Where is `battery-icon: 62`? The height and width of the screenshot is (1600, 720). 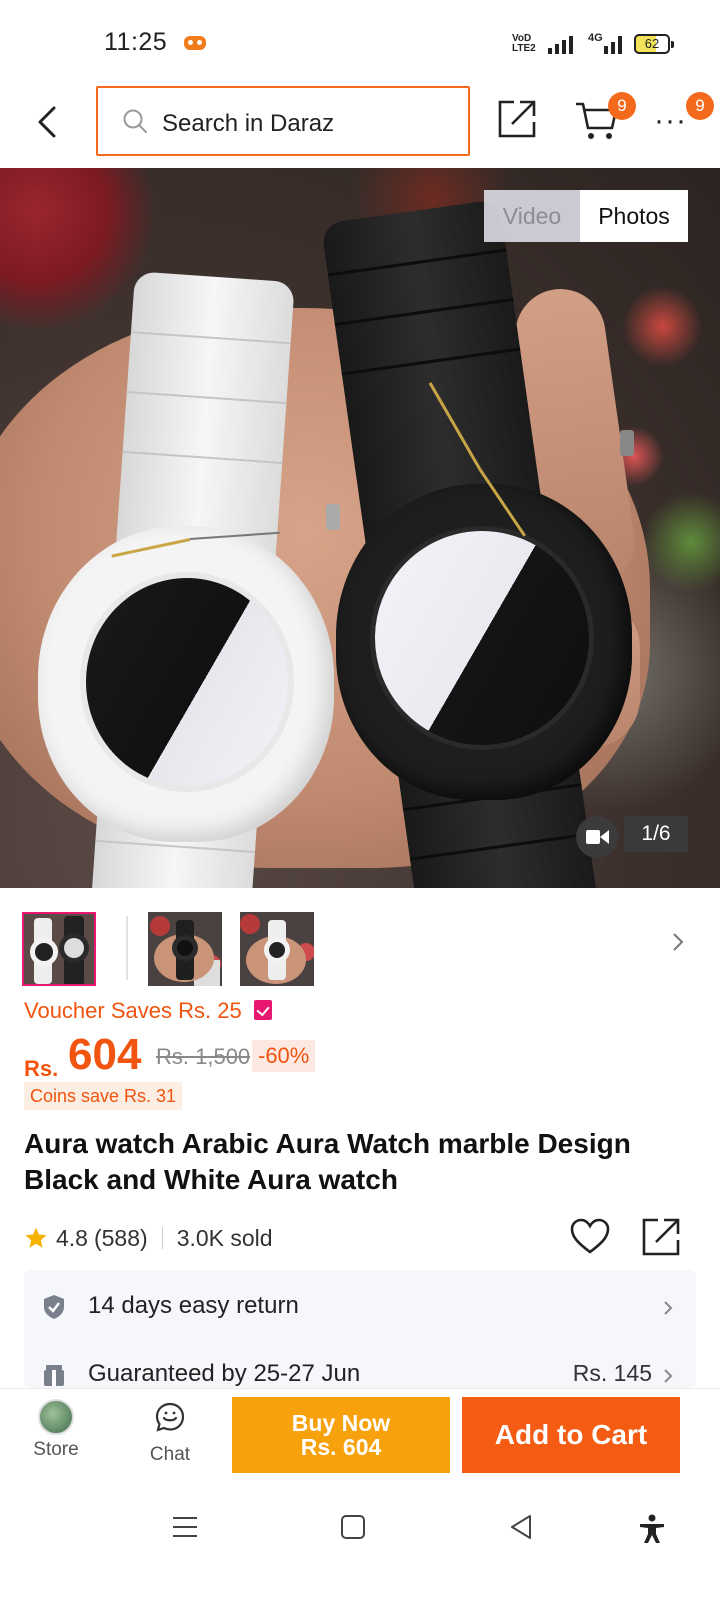 battery-icon: 62 is located at coordinates (654, 44).